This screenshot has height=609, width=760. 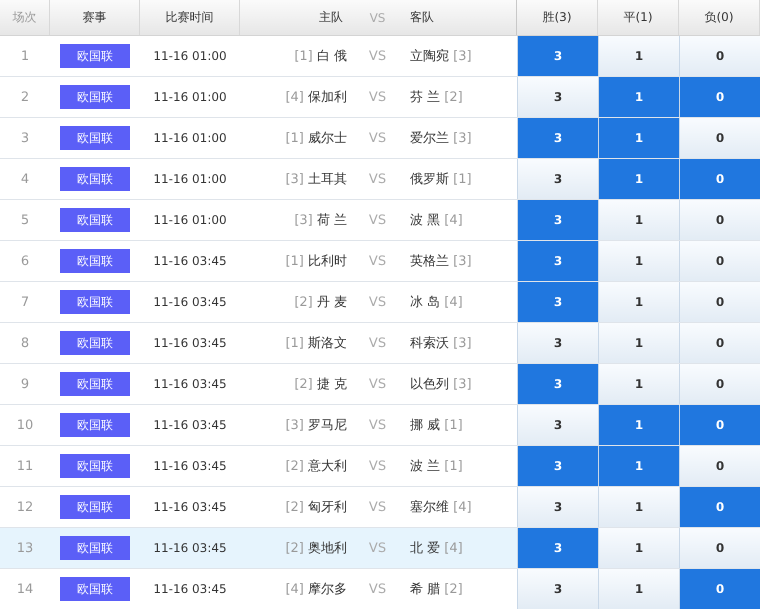 What do you see at coordinates (316, 179) in the screenshot?
I see `home-team: [3] 土耳其` at bounding box center [316, 179].